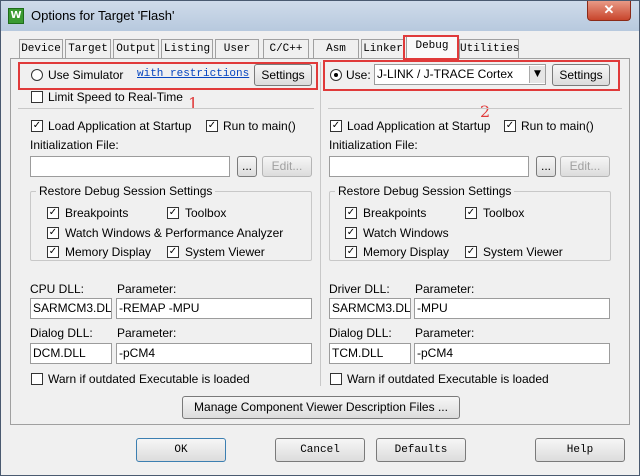 The image size is (640, 476). I want to click on limit-speed-label: Limit Speed to Real-Time, so click(115, 97).